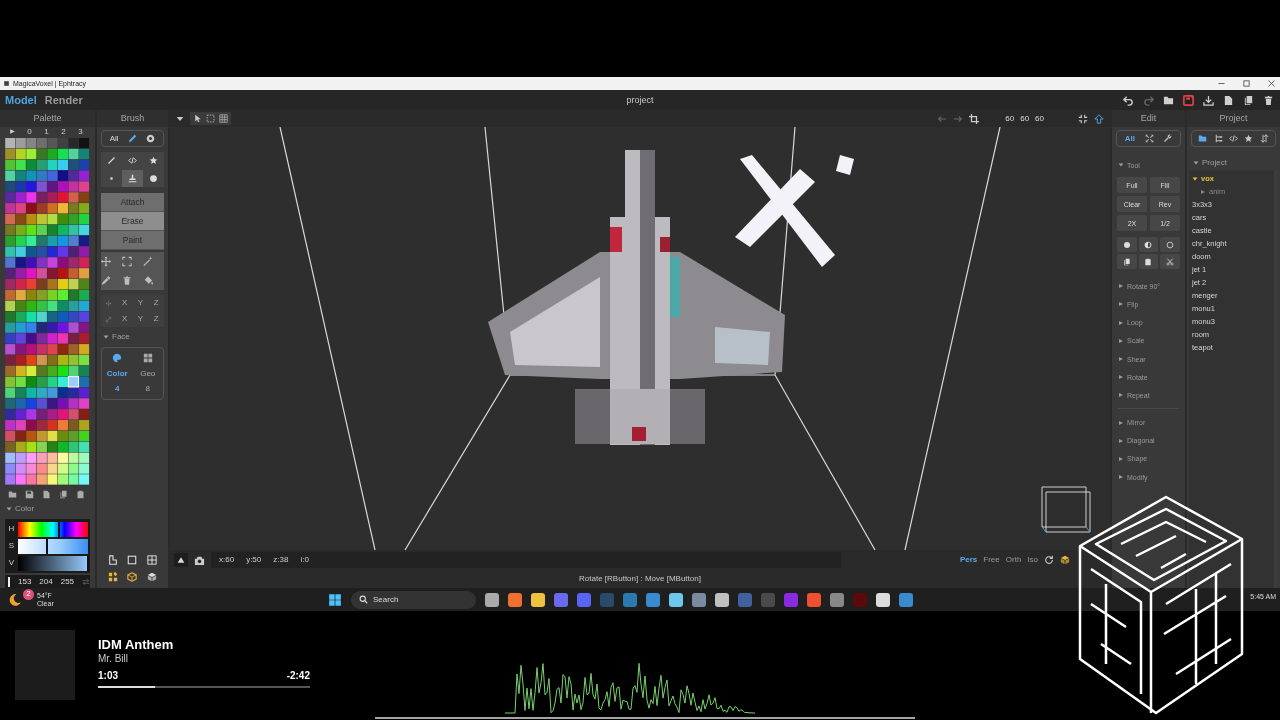  What do you see at coordinates (132, 118) in the screenshot?
I see `panel-title: Brush` at bounding box center [132, 118].